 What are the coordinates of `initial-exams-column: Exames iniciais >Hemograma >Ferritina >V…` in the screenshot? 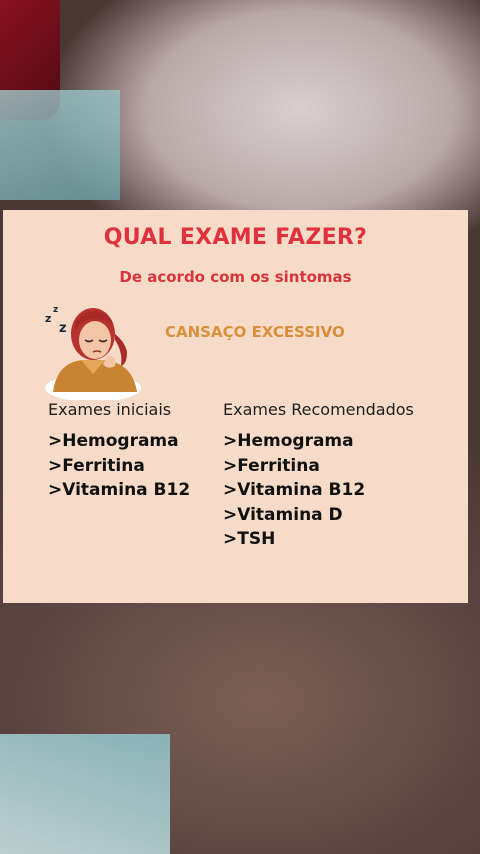 It's located at (119, 451).